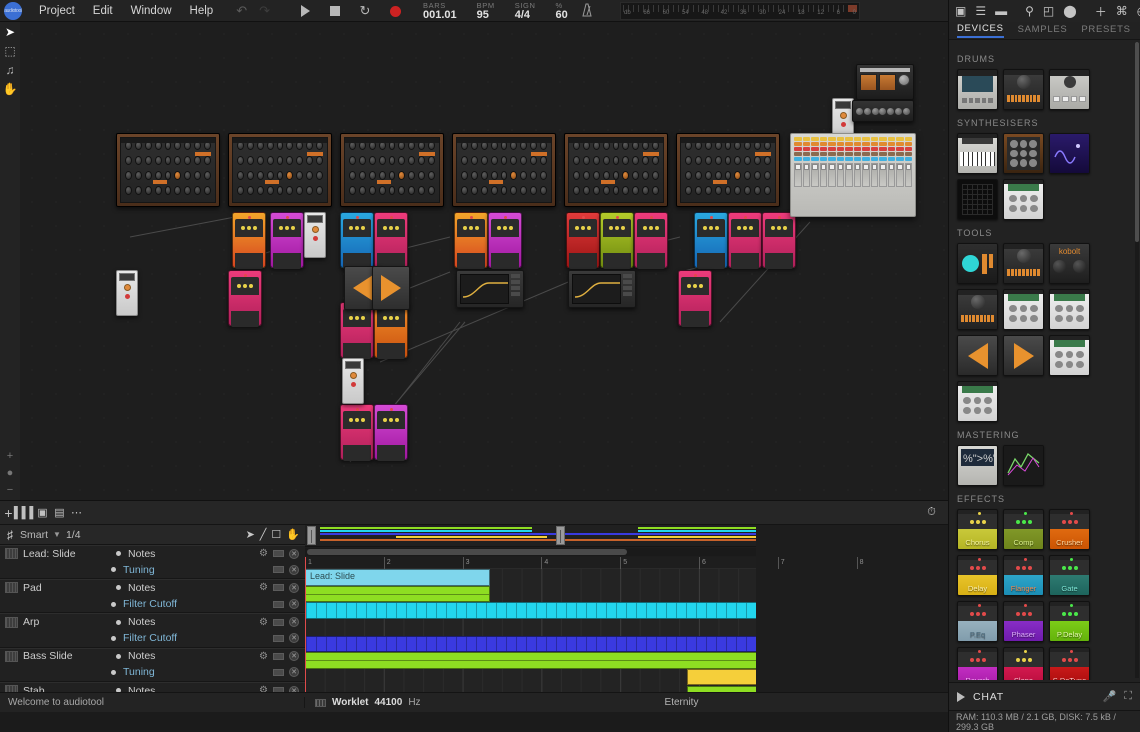 The image size is (1140, 732). I want to click on clip-arp-filter, so click(530, 660).